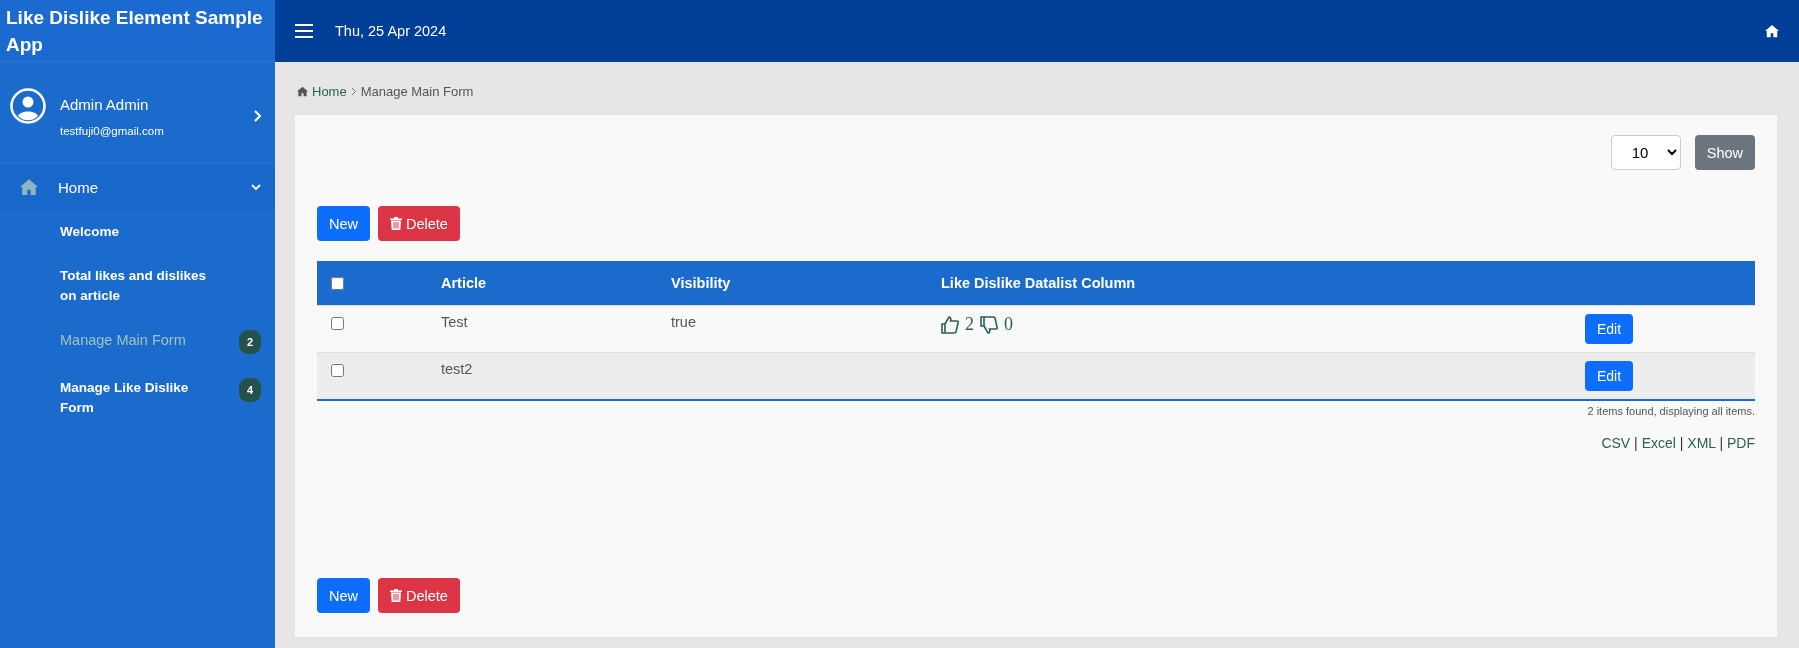 This screenshot has height=648, width=1799. Describe the element at coordinates (304, 31) in the screenshot. I see `menu-icon` at that location.